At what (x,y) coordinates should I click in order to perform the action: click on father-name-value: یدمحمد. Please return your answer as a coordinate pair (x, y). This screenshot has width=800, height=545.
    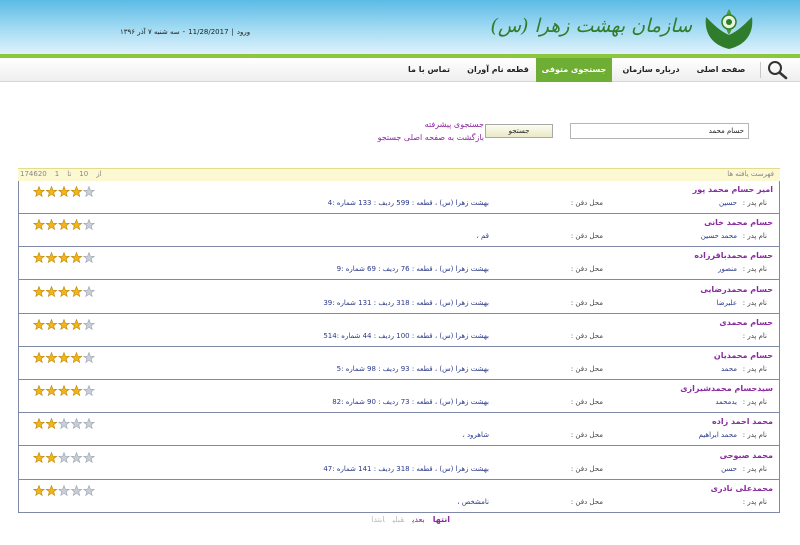
    Looking at the image, I should click on (726, 402).